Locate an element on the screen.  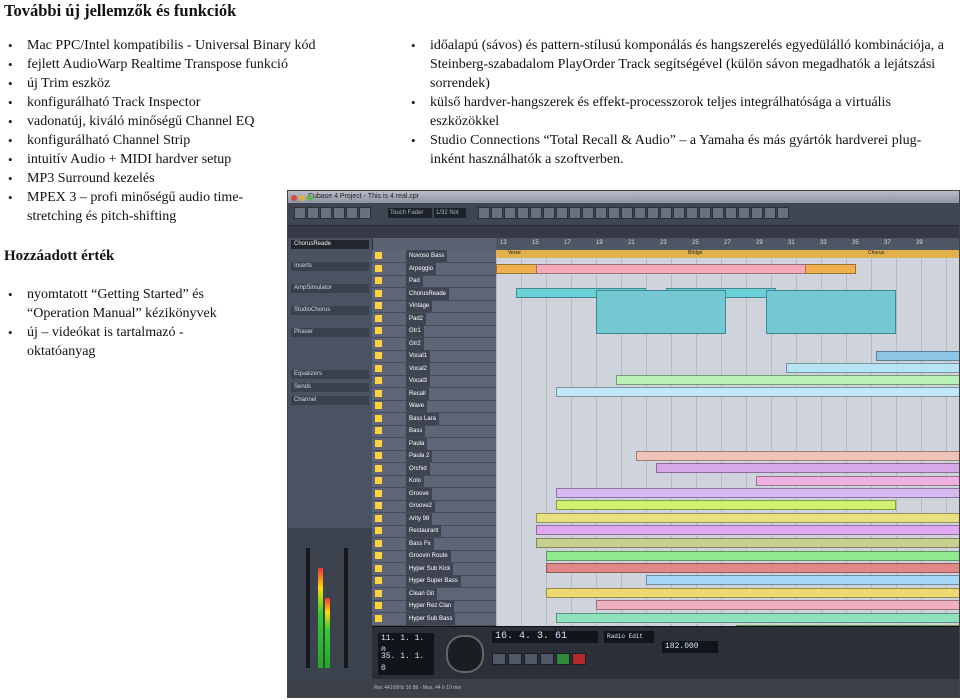
marker-label: Bridge is located at coordinates (695, 253).